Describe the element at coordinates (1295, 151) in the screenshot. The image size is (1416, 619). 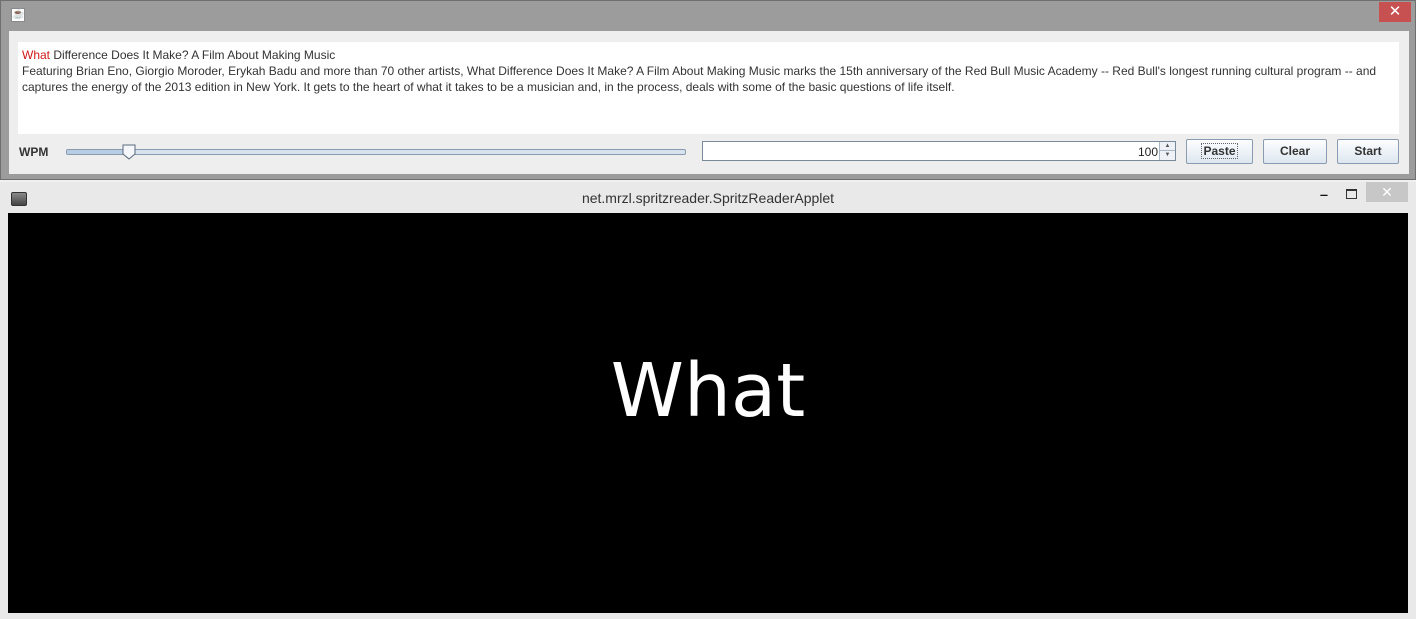
I see `clear-button: Clear` at that location.